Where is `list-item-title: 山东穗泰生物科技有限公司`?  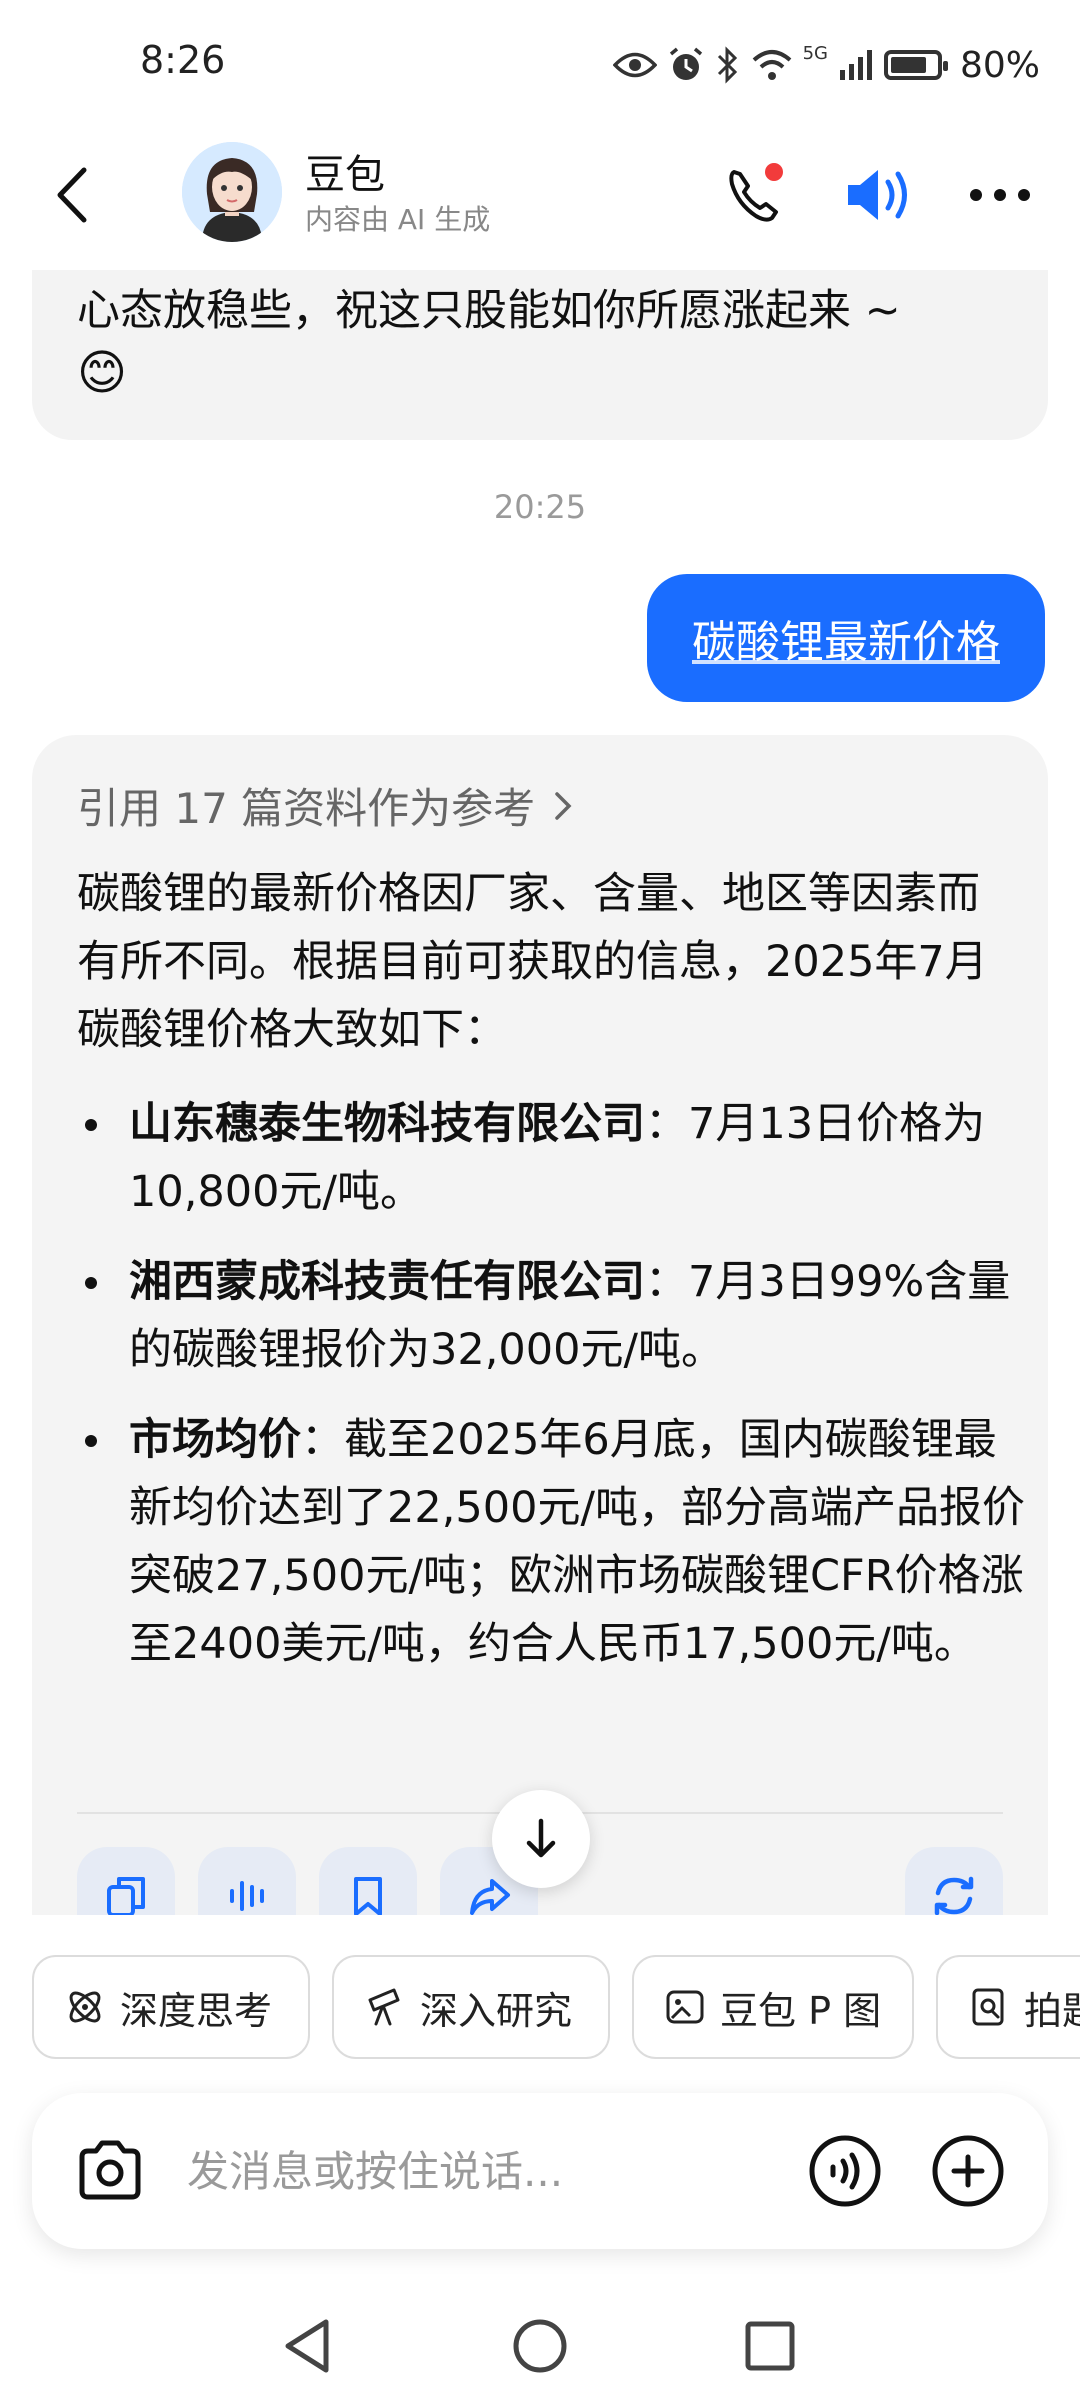
list-item-title: 山东穗泰生物科技有限公司 is located at coordinates (387, 1124).